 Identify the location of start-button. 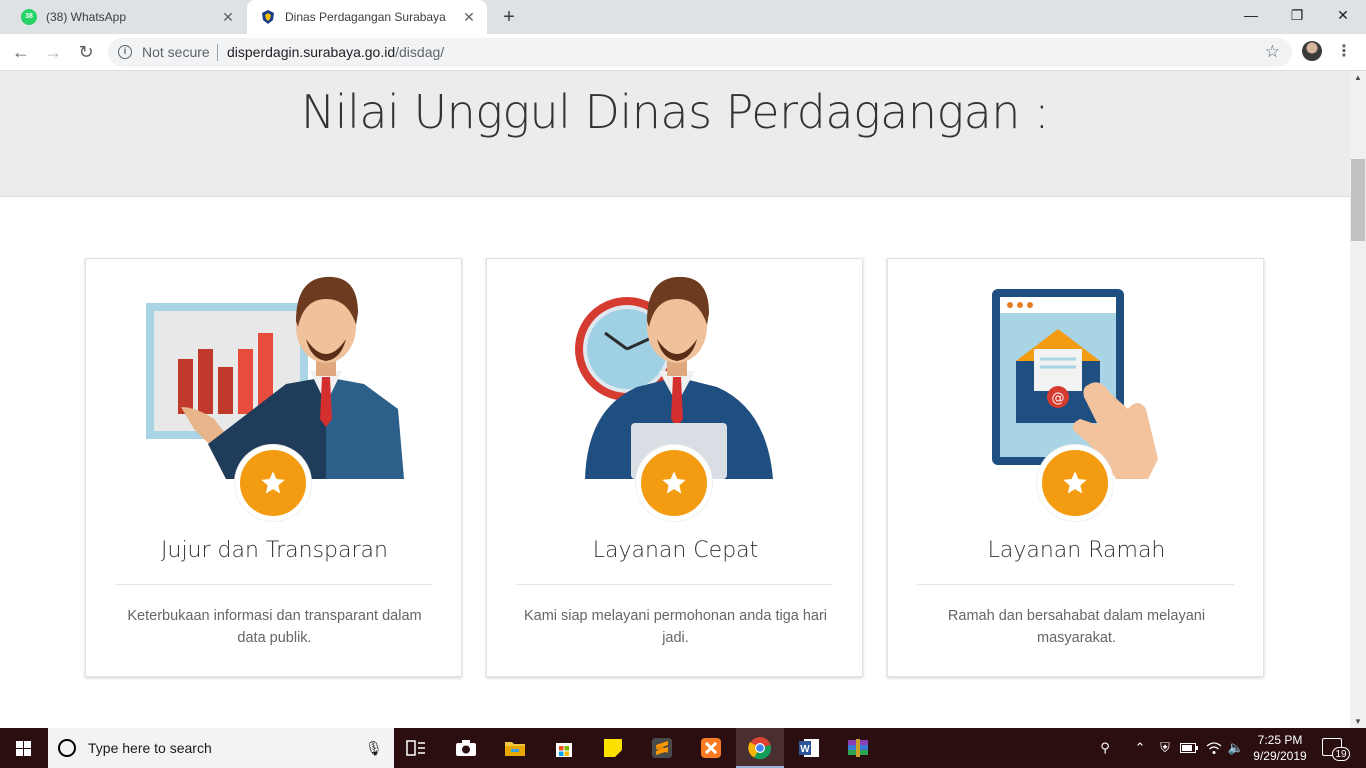
(24, 748).